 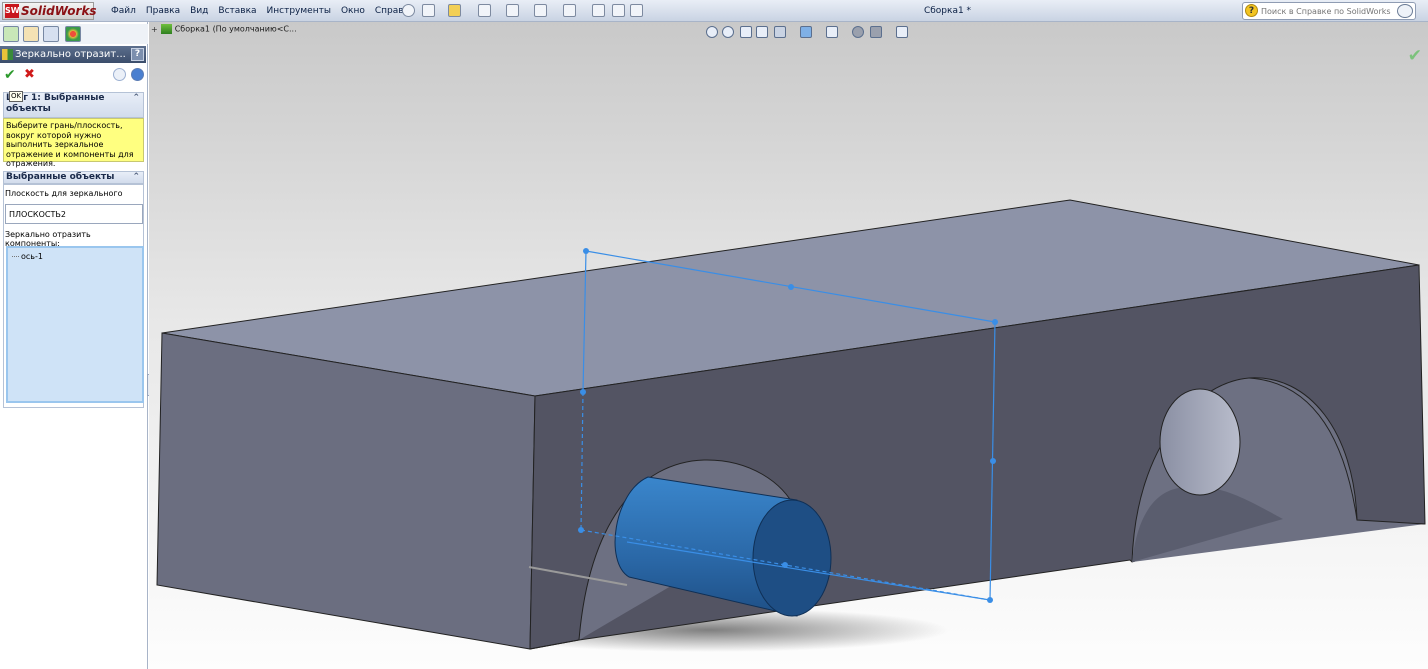 What do you see at coordinates (792, 558) in the screenshot?
I see `cylinder-end-face` at bounding box center [792, 558].